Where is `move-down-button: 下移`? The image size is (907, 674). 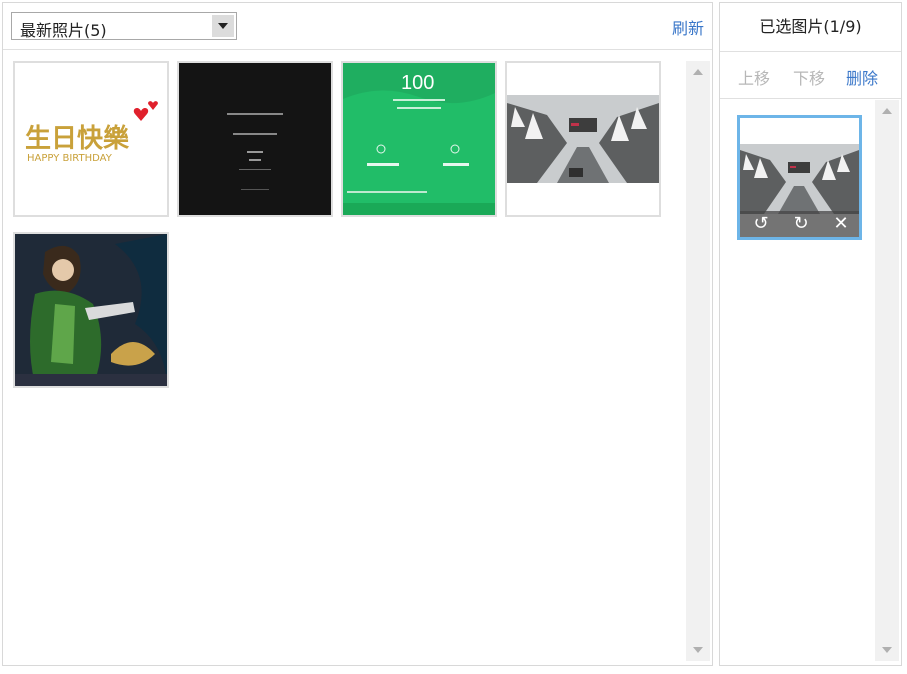
move-down-button: 下移 is located at coordinates (809, 77).